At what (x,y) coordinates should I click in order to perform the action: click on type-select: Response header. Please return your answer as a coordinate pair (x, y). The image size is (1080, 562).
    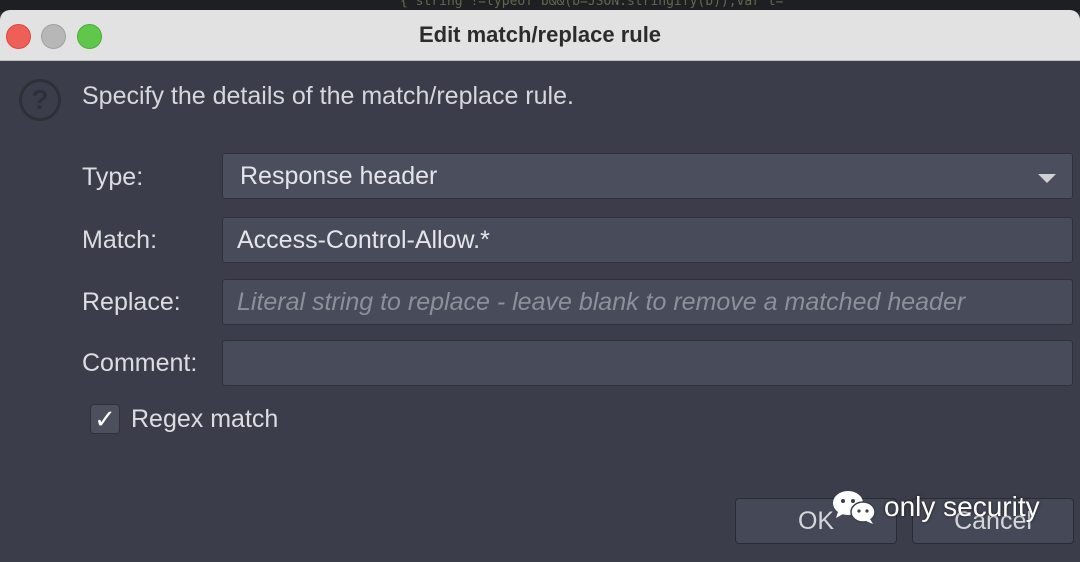
    Looking at the image, I should click on (647, 176).